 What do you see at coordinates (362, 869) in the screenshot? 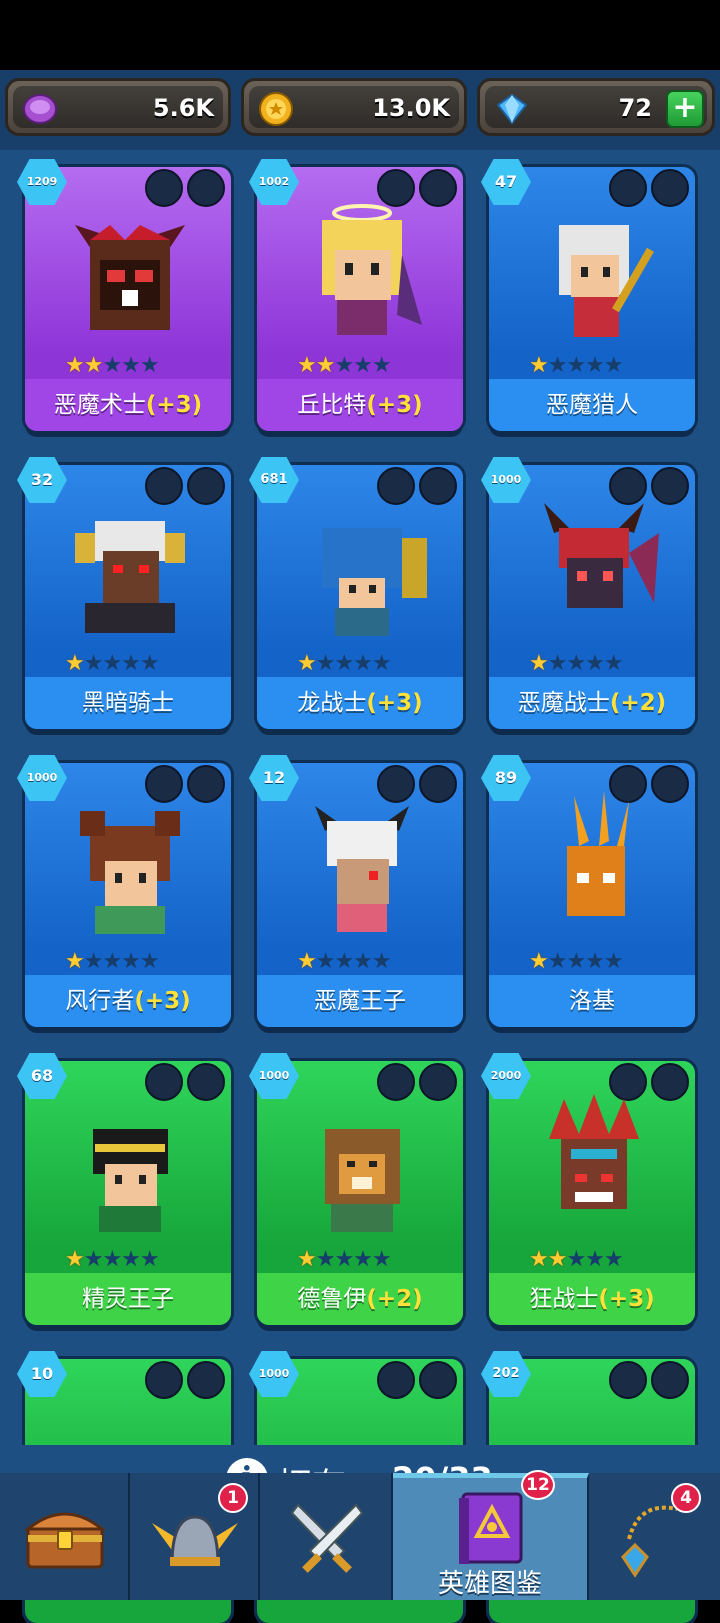
I see `demon-prince-portrait` at bounding box center [362, 869].